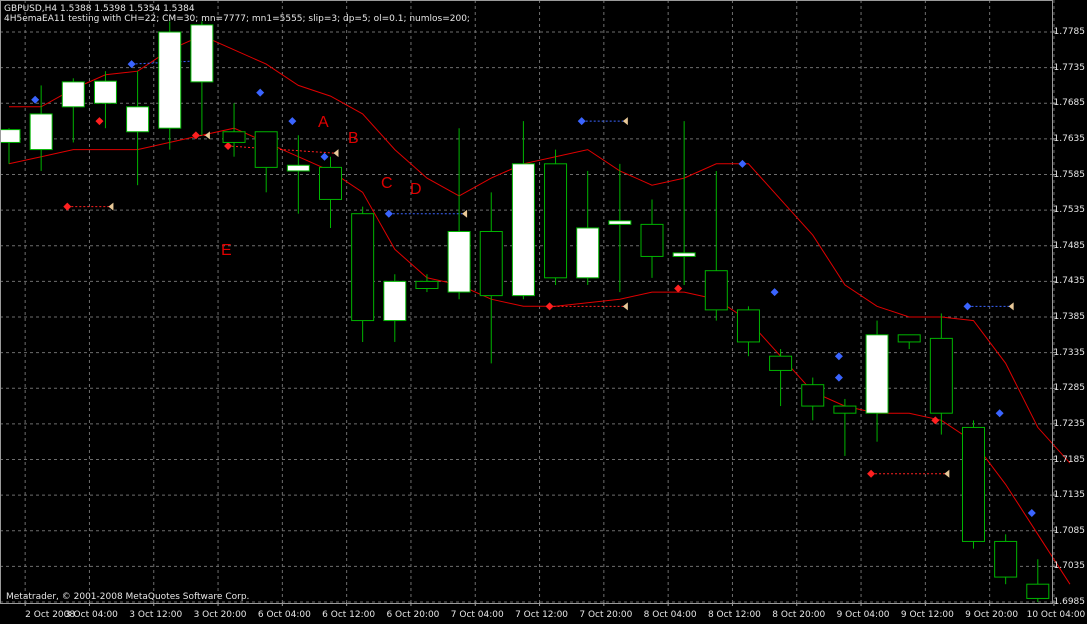 The height and width of the screenshot is (624, 1087). What do you see at coordinates (323, 122) in the screenshot?
I see `annotation-a: A` at bounding box center [323, 122].